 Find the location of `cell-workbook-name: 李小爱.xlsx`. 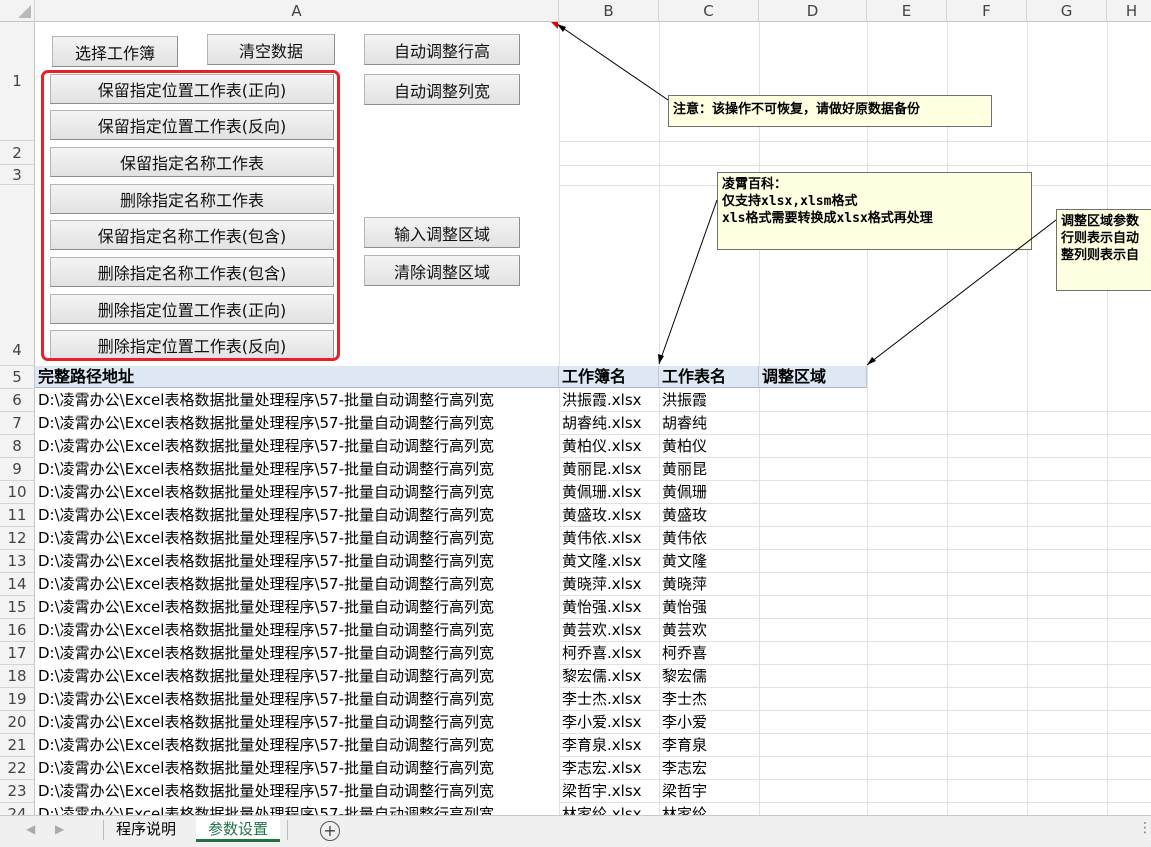

cell-workbook-name: 李小爱.xlsx is located at coordinates (609, 722).